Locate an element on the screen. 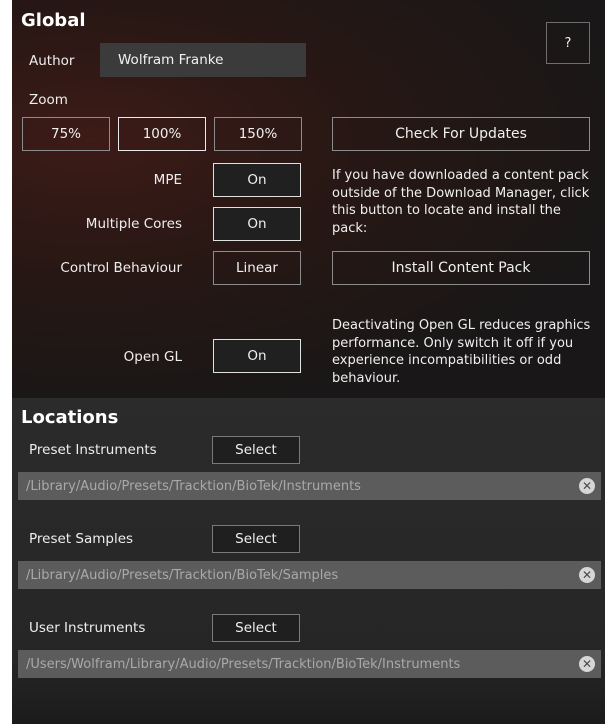 This screenshot has height=724, width=605. open-gl-label: Open GL is located at coordinates (152, 357).